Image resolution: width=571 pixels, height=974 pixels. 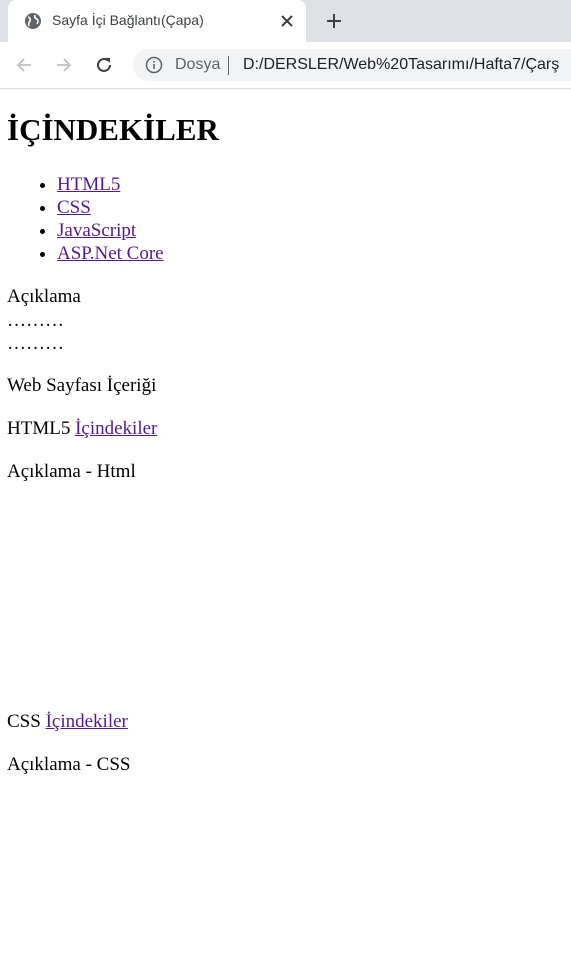 What do you see at coordinates (64, 65) in the screenshot?
I see `forward-arrow-icon` at bounding box center [64, 65].